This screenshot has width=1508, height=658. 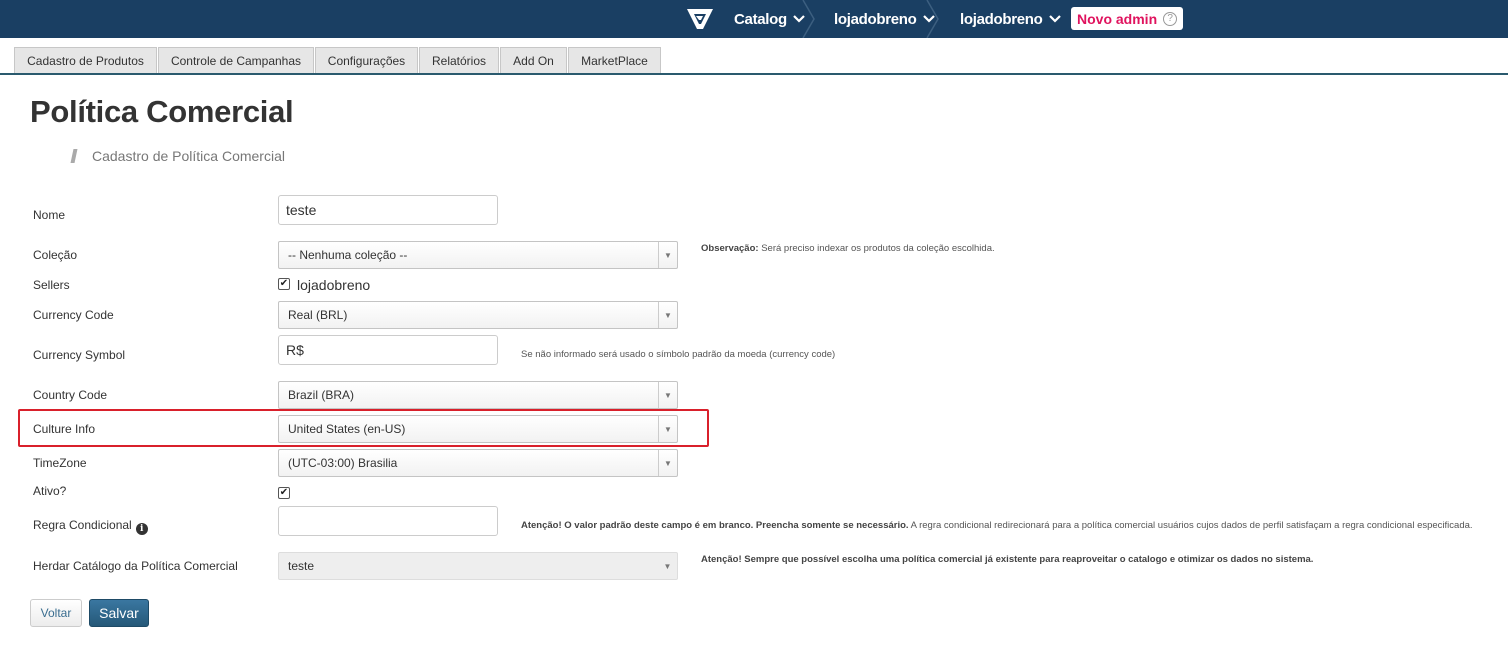 What do you see at coordinates (478, 255) in the screenshot?
I see `colecao-select: -- Nenhuma coleção -- ▼` at bounding box center [478, 255].